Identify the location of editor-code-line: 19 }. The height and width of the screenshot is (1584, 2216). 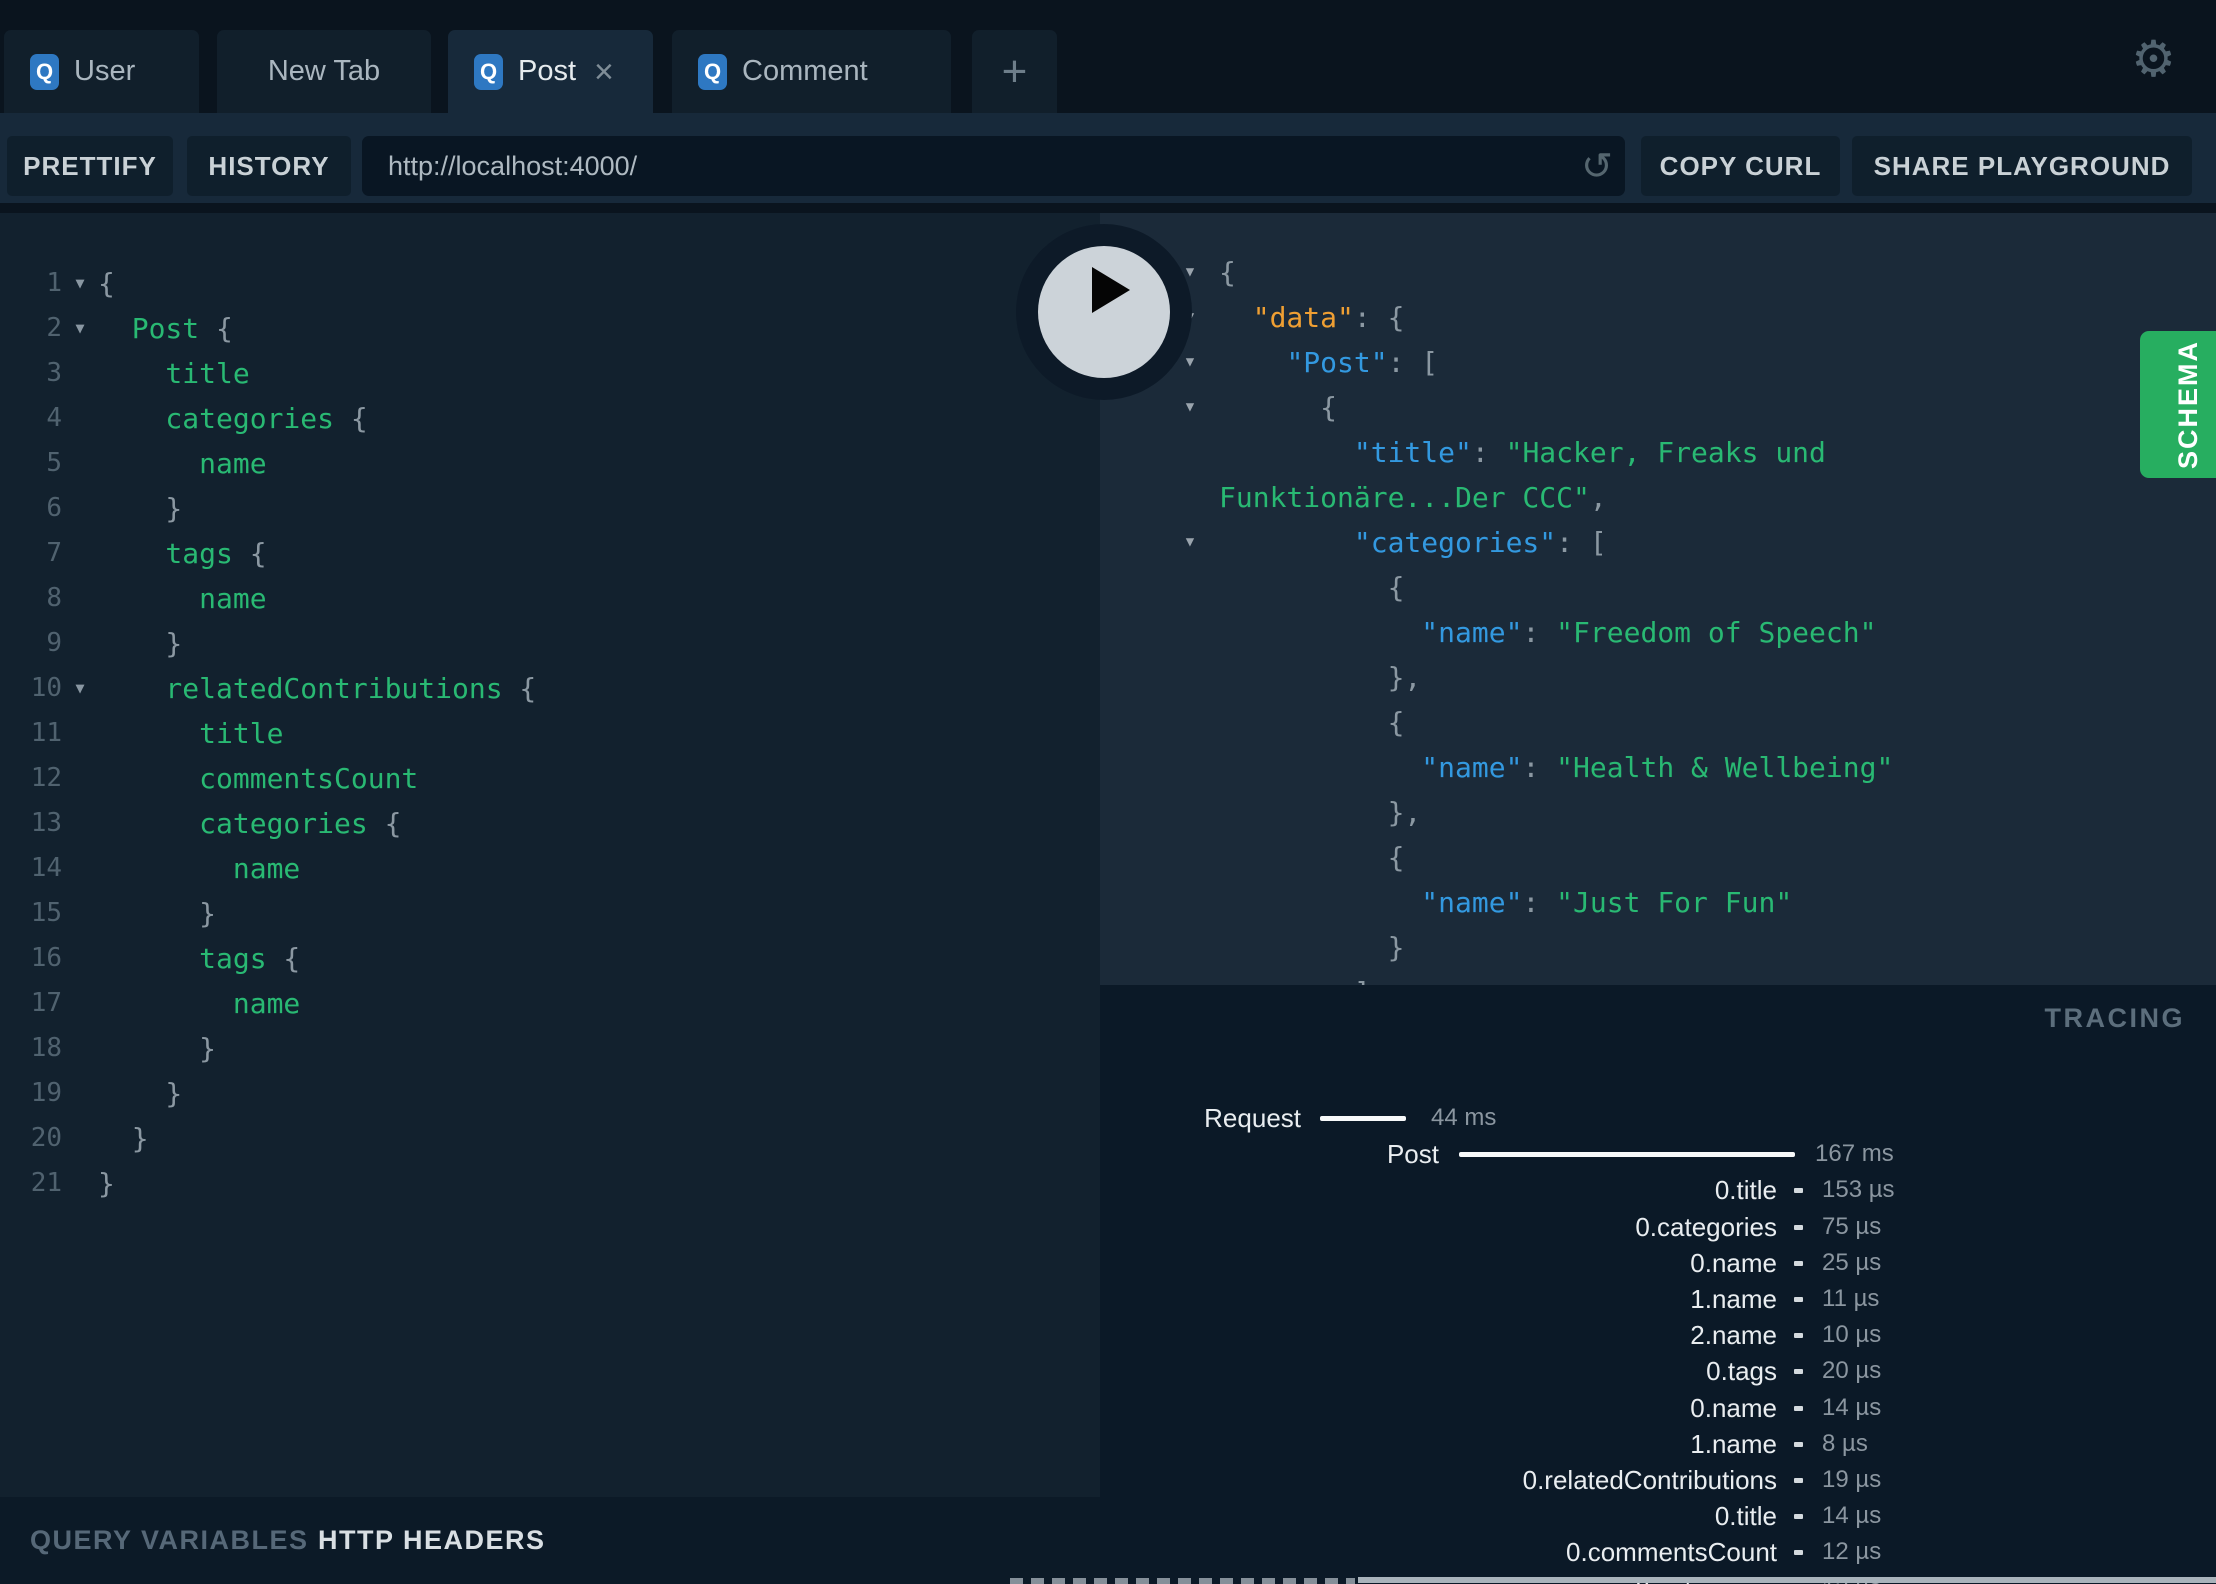
(550, 1093).